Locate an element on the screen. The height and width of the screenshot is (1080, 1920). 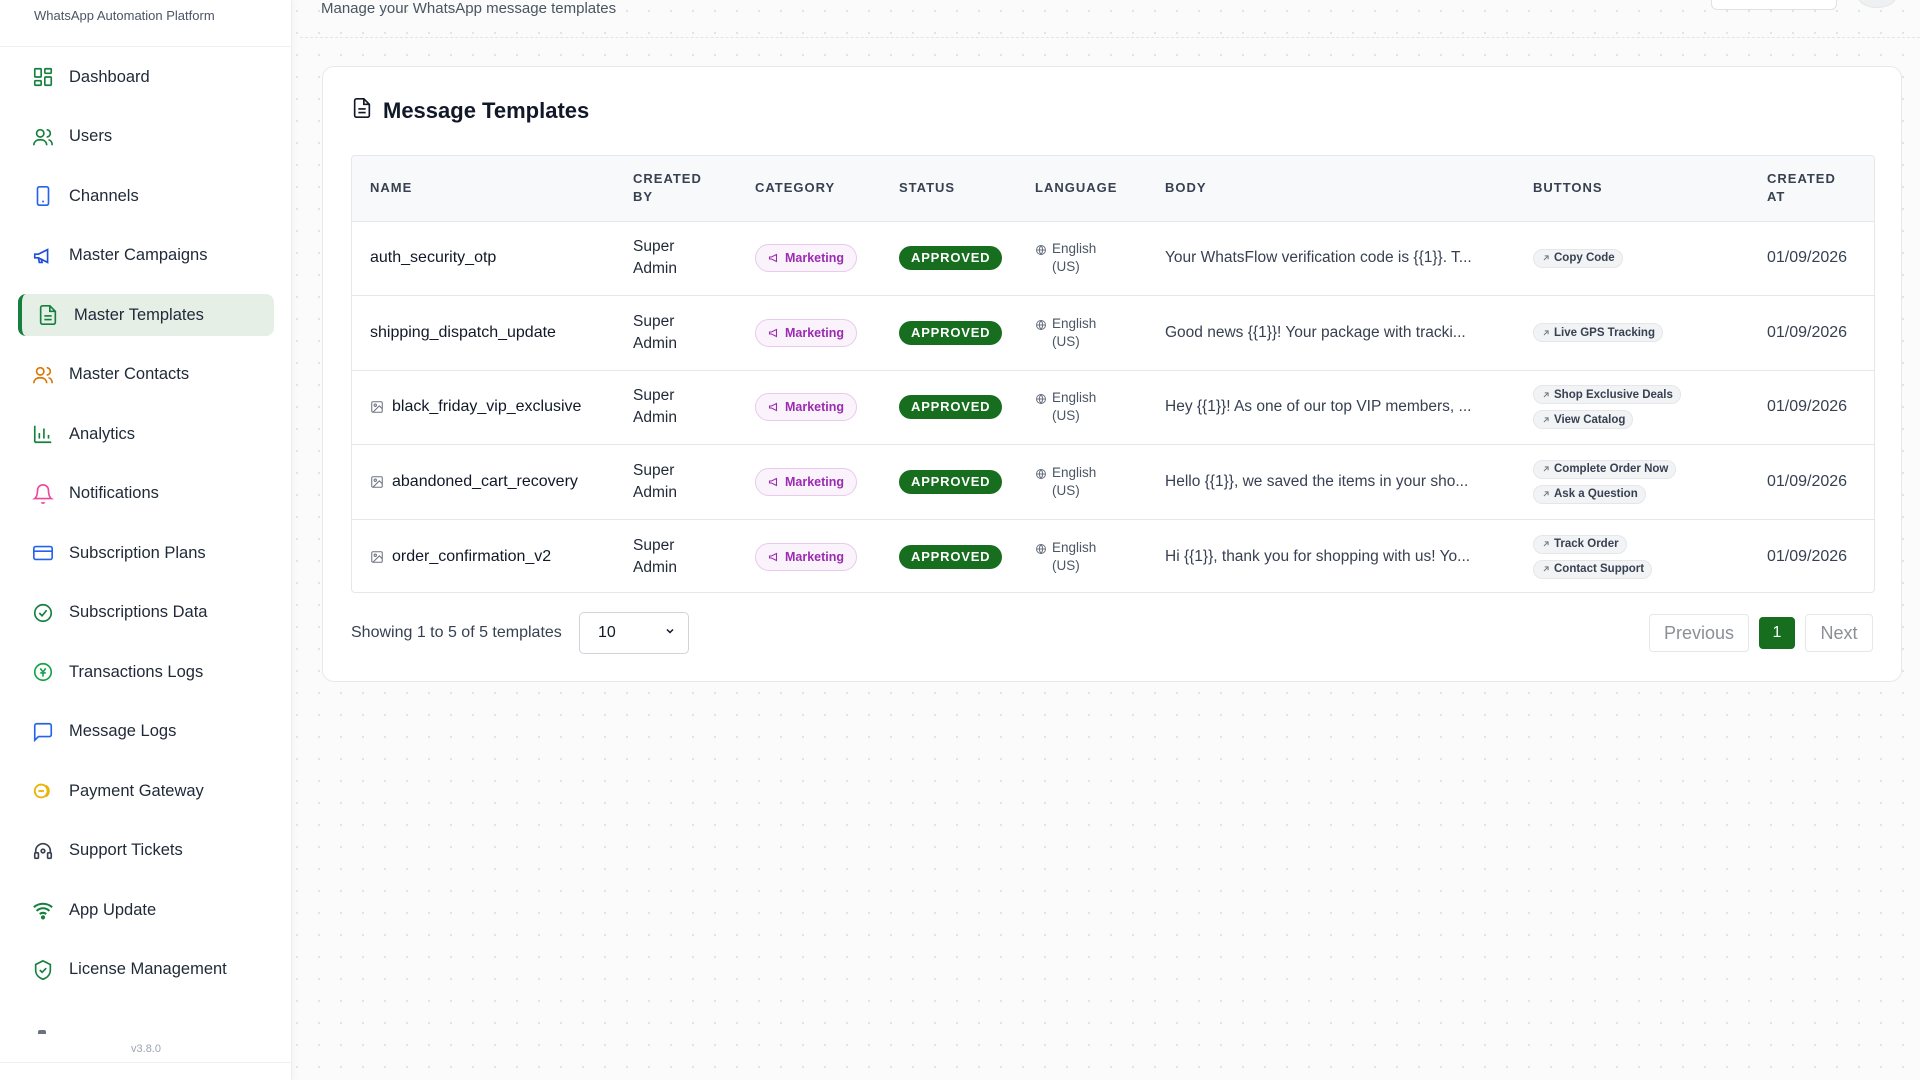
sidebar-item-label: License Management is located at coordinates (148, 969).